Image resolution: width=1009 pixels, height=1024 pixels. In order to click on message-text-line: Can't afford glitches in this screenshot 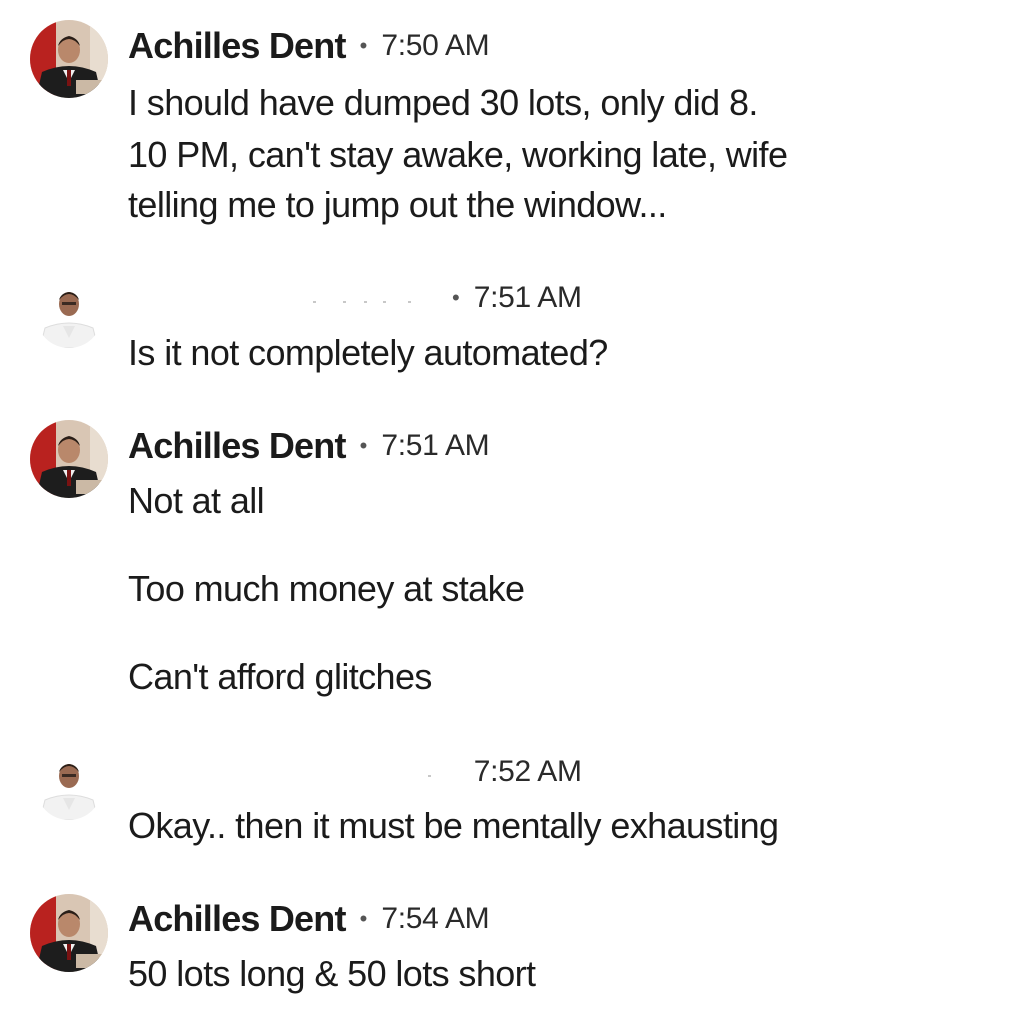, I will do `click(280, 676)`.